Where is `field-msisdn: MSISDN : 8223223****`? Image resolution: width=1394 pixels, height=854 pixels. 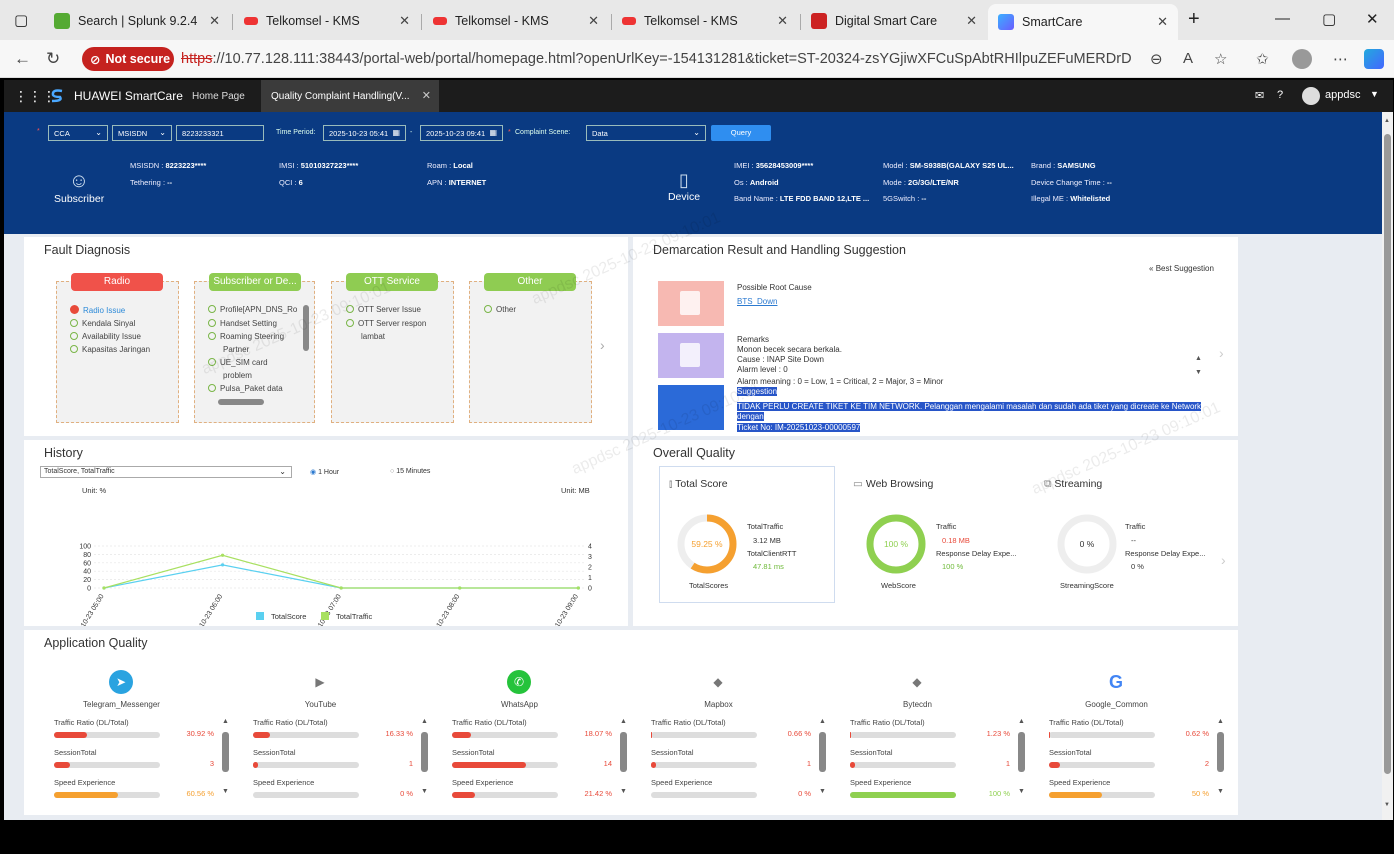 field-msisdn: MSISDN : 8223223**** is located at coordinates (168, 165).